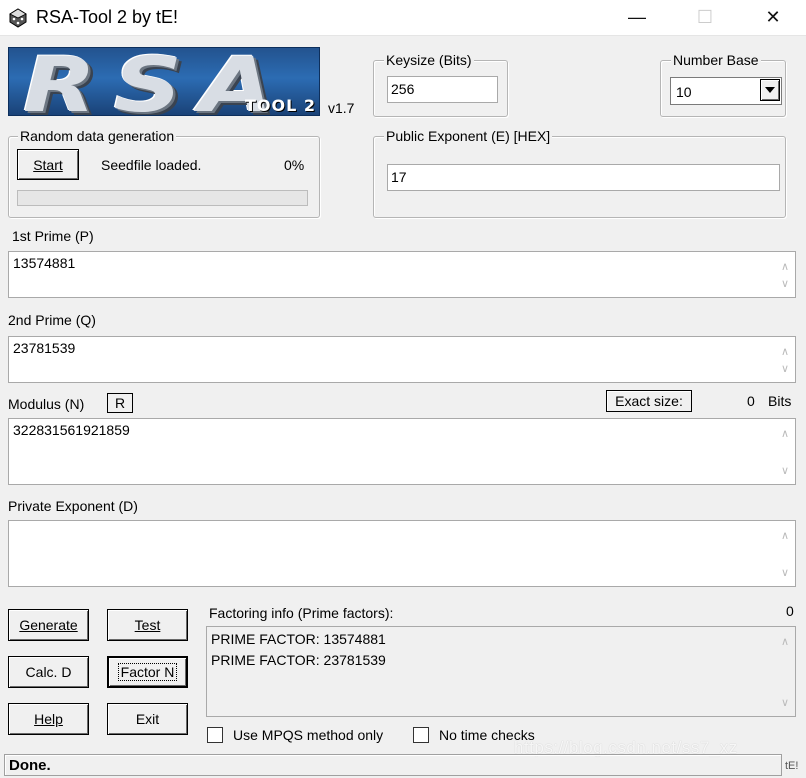 The width and height of the screenshot is (806, 778). Describe the element at coordinates (790, 611) in the screenshot. I see `factoring-count: 0` at that location.